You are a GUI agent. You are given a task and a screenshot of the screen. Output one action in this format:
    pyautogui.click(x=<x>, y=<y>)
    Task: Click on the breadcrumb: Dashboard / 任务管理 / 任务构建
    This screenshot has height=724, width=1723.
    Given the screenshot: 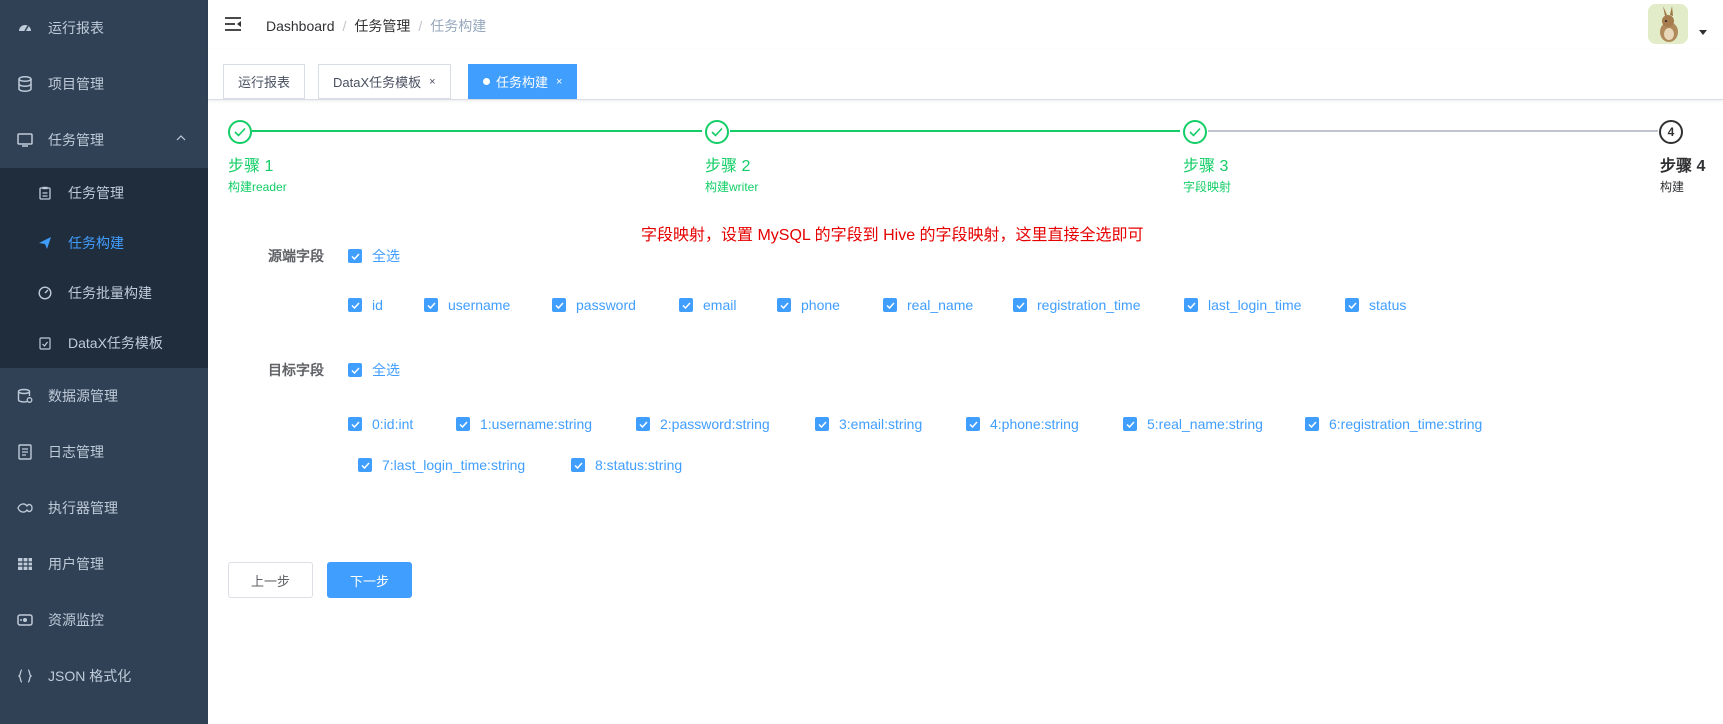 What is the action you would take?
    pyautogui.click(x=376, y=26)
    